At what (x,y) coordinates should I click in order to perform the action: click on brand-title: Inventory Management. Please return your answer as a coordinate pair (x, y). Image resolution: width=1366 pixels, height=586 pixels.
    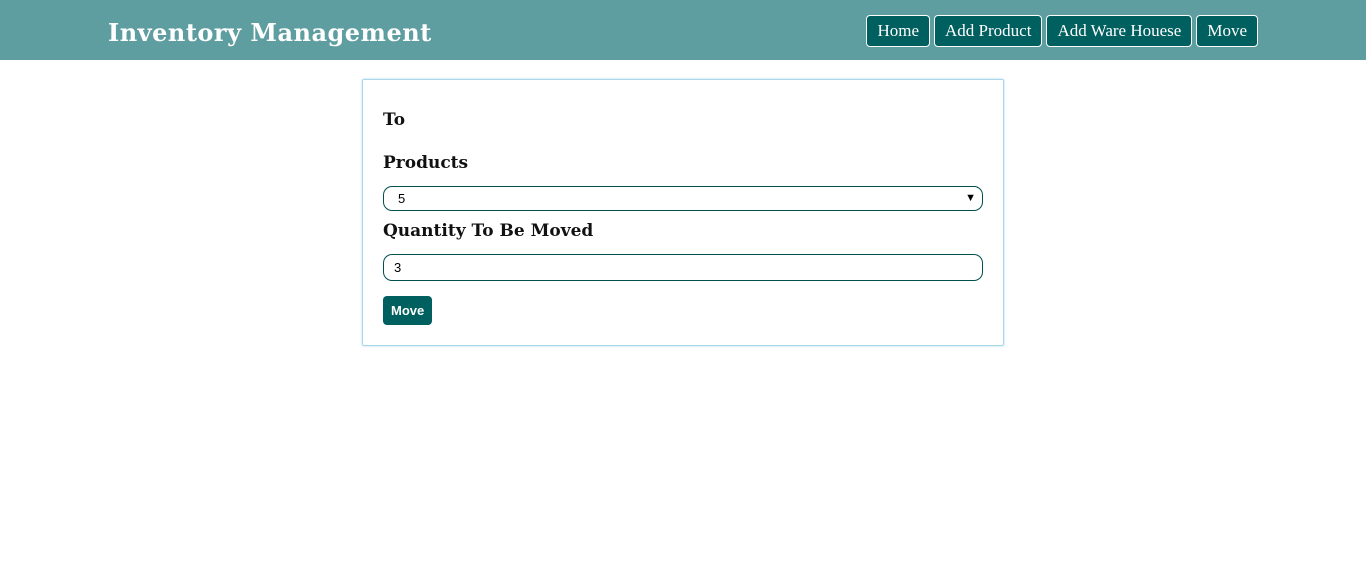
    Looking at the image, I should click on (270, 32).